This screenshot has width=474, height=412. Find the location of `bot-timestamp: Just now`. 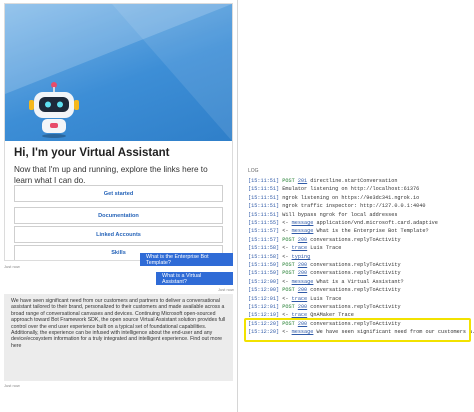

bot-timestamp: Just now is located at coordinates (12, 385).